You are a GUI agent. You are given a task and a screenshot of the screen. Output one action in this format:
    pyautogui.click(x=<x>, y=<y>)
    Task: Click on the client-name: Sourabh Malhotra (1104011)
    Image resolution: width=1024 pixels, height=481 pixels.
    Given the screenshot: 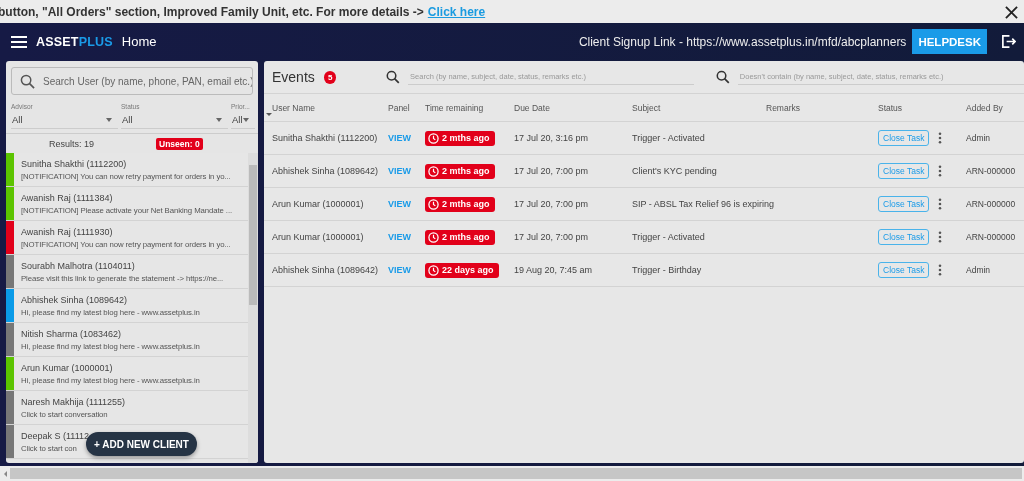 What is the action you would take?
    pyautogui.click(x=78, y=265)
    